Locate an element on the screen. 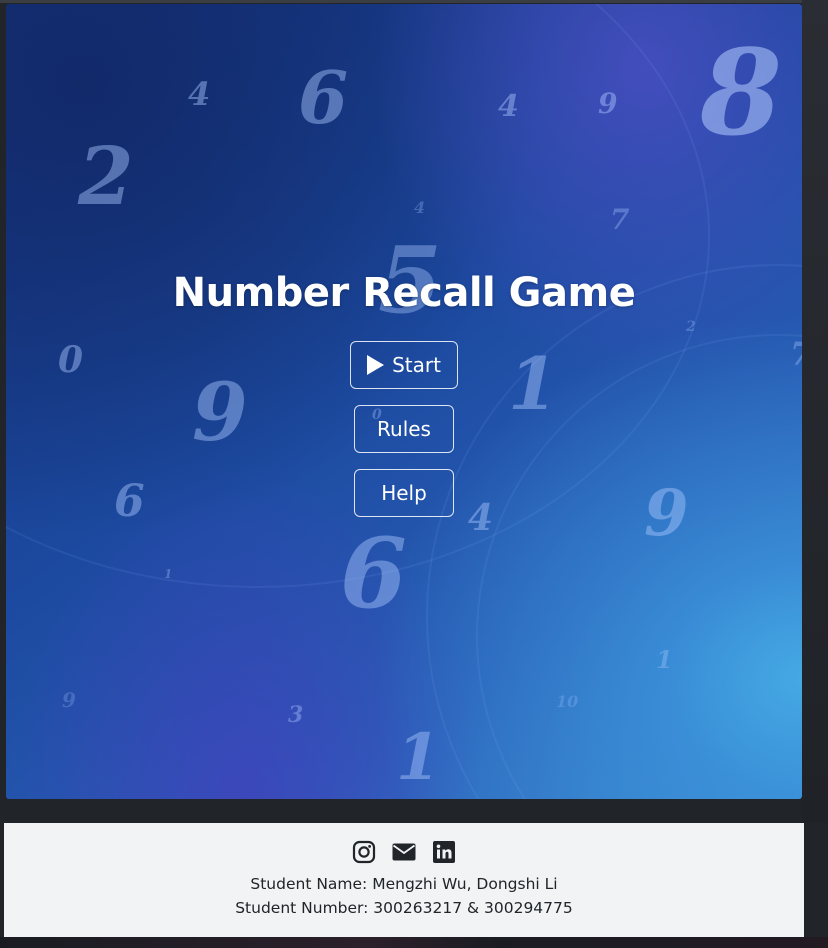 The width and height of the screenshot is (828, 948). start-button: Start is located at coordinates (404, 365).